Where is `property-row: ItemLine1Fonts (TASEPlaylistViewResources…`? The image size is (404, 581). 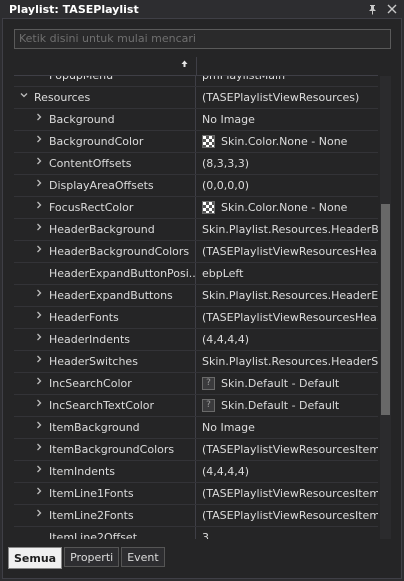
property-row: ItemLine1Fonts (TASEPlaylistViewResources… is located at coordinates (196, 494).